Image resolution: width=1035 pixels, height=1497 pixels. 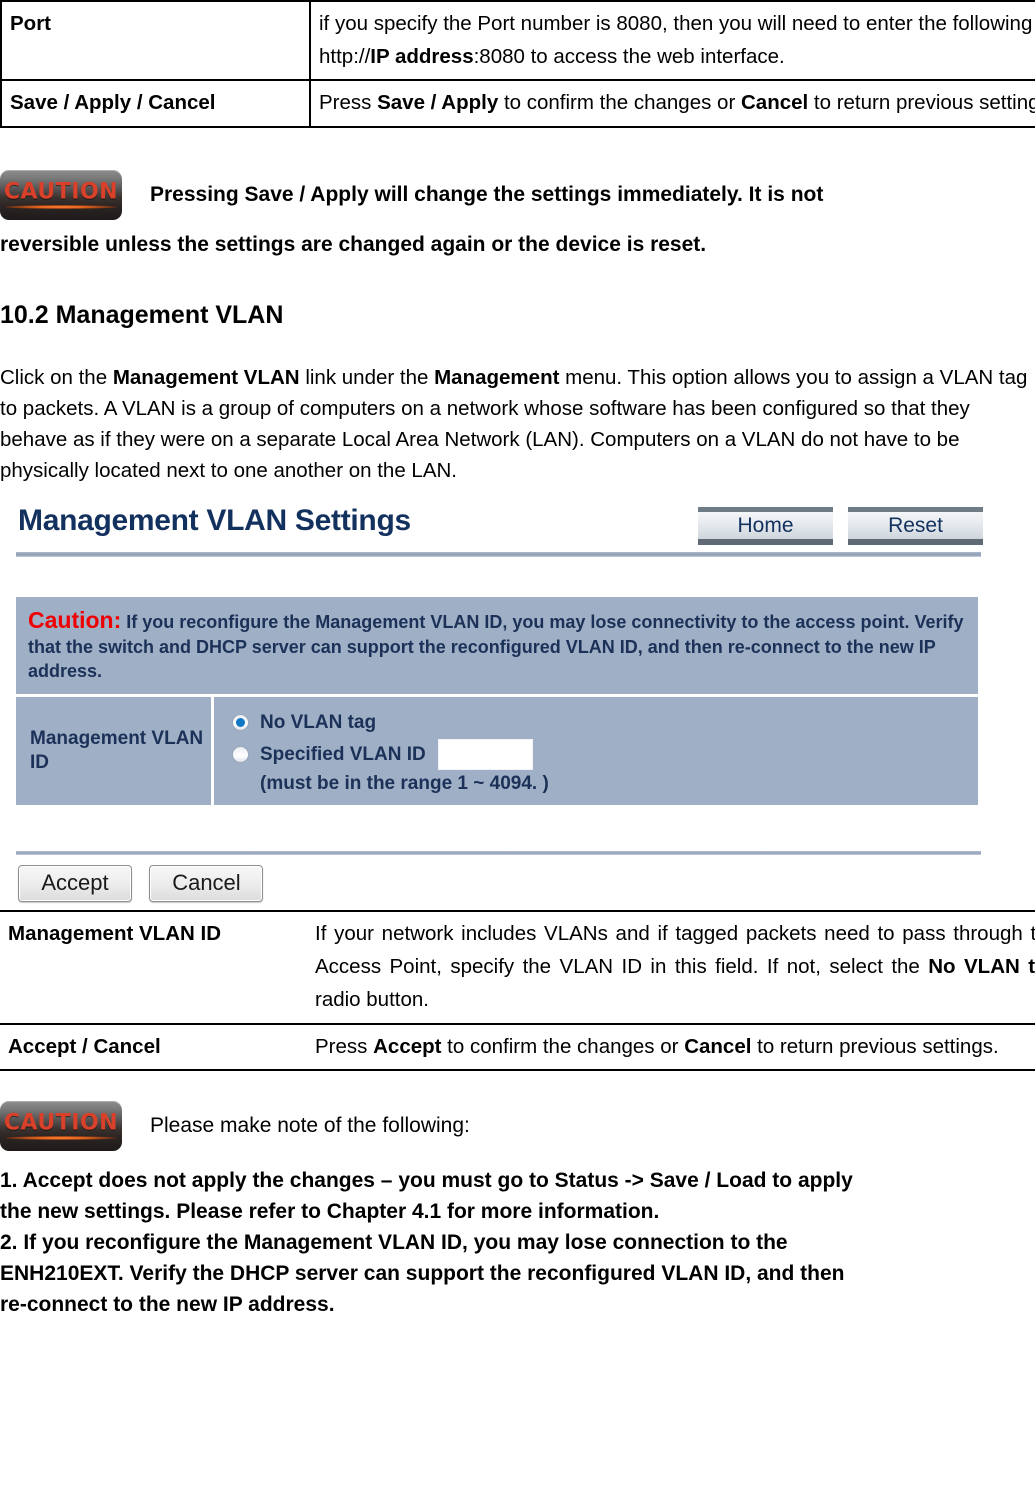 What do you see at coordinates (495, 879) in the screenshot?
I see `ui-action-bar: Accept Cancel` at bounding box center [495, 879].